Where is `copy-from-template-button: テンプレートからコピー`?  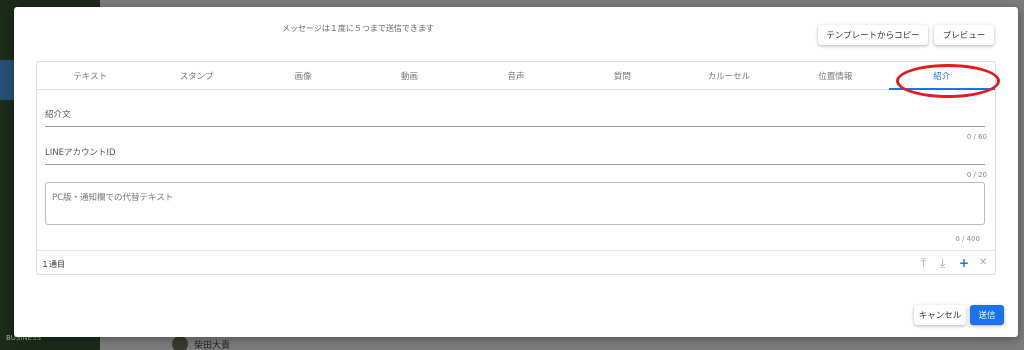
copy-from-template-button: テンプレートからコピー is located at coordinates (873, 35).